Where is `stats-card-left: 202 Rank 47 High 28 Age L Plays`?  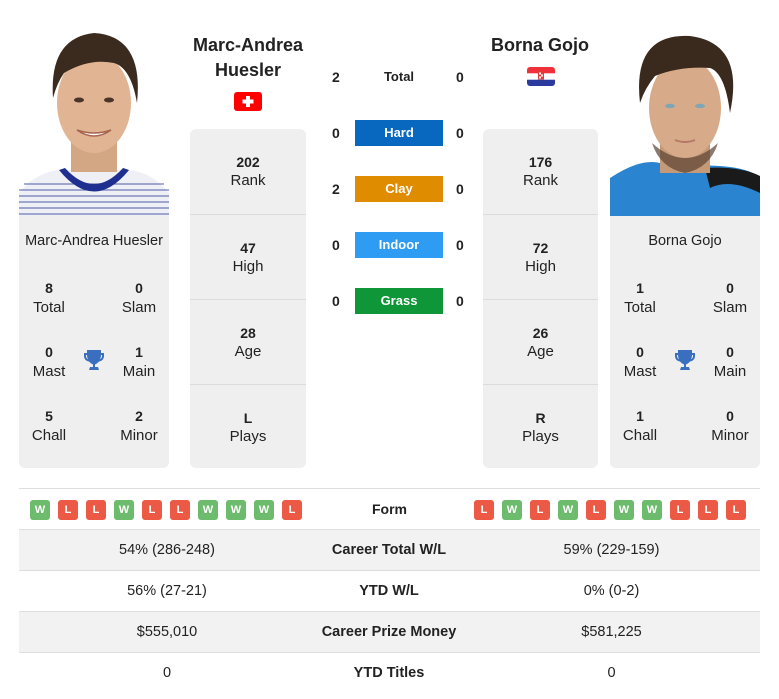
stats-card-left: 202 Rank 47 High 28 Age L Plays is located at coordinates (248, 298).